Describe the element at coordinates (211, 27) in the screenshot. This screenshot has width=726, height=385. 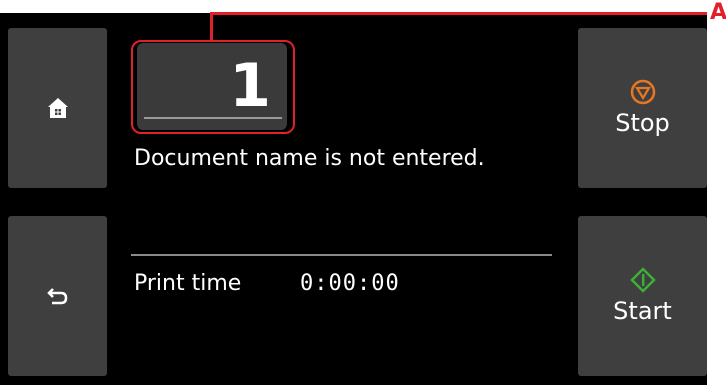
I see `callout-line-vertical` at that location.